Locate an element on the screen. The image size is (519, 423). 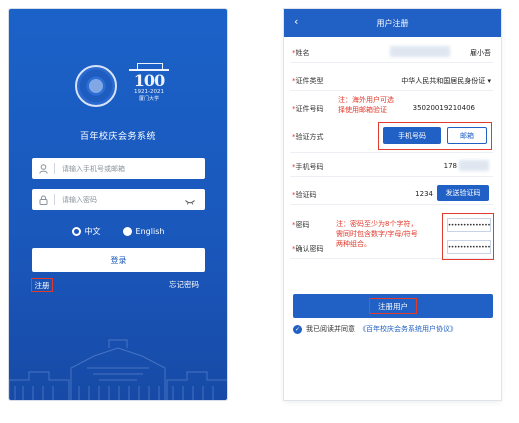
overseas-note-line1: 注：海外用户可选 is located at coordinates (366, 100).